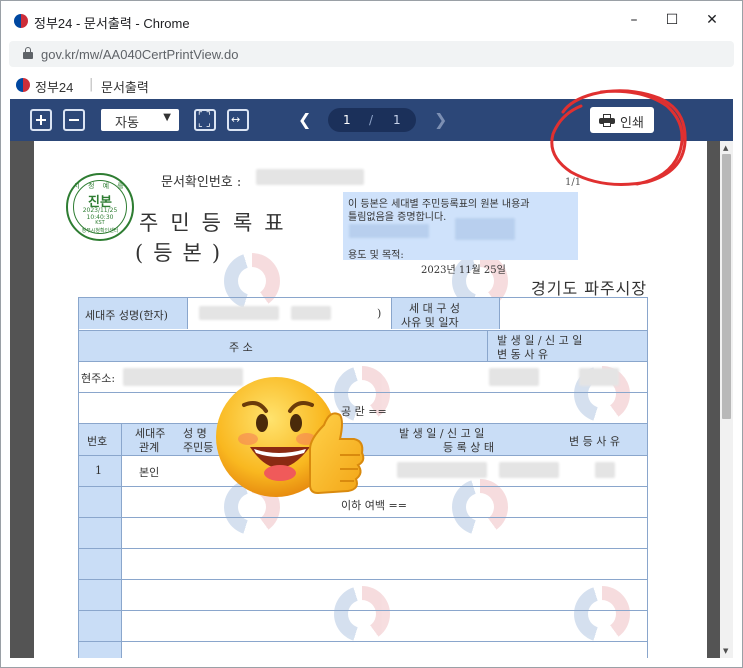 This screenshot has width=743, height=668. What do you see at coordinates (430, 322) in the screenshot?
I see `composition-label-2: 사유 및 일자` at bounding box center [430, 322].